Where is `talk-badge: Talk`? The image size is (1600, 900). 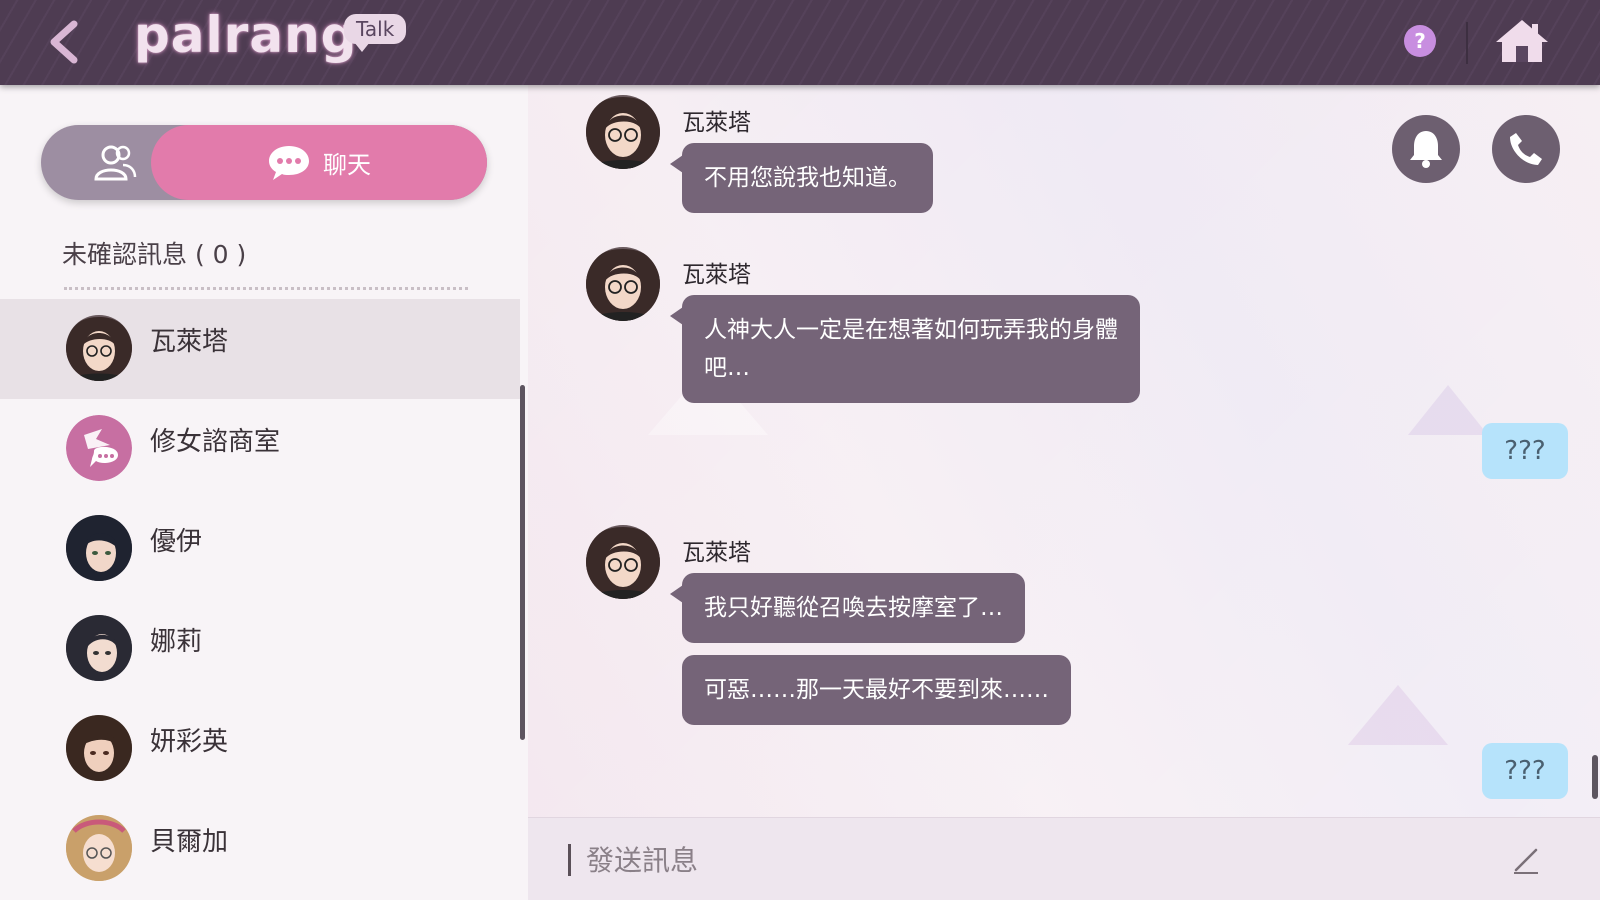 talk-badge: Talk is located at coordinates (375, 33).